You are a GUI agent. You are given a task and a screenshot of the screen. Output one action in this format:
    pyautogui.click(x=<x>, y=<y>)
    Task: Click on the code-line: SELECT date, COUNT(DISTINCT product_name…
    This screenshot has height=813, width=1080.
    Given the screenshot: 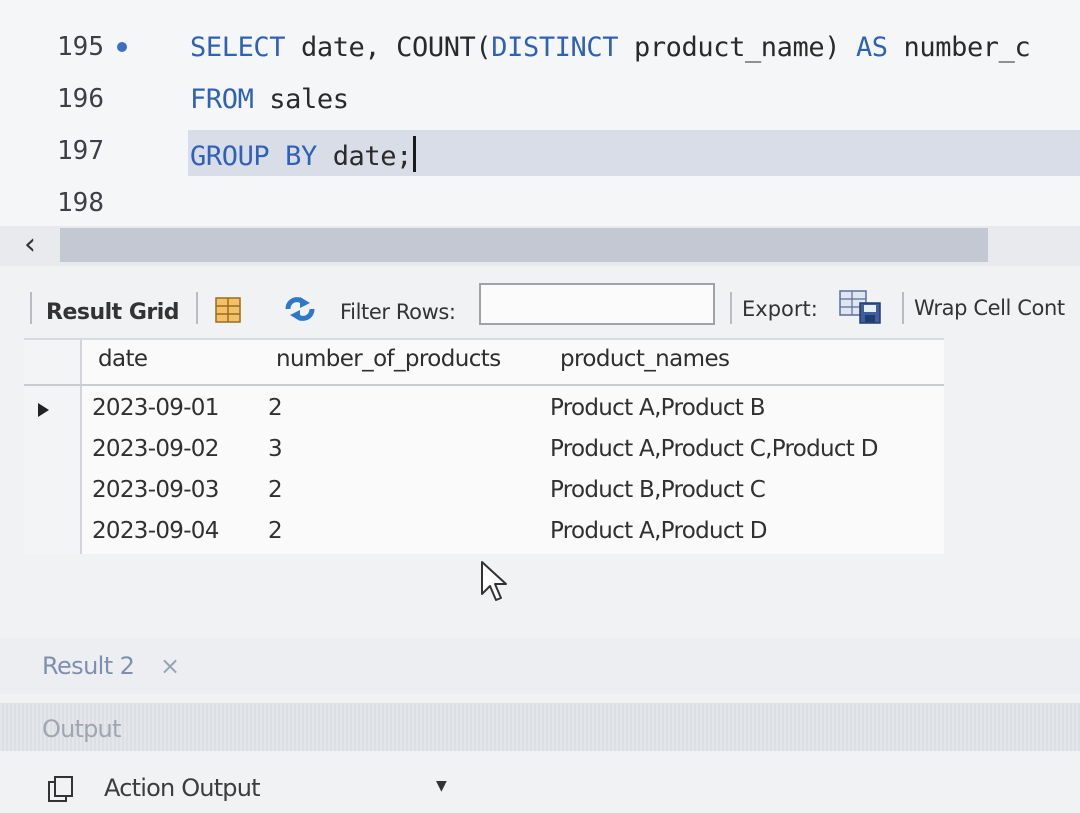 What is the action you would take?
    pyautogui.click(x=610, y=47)
    